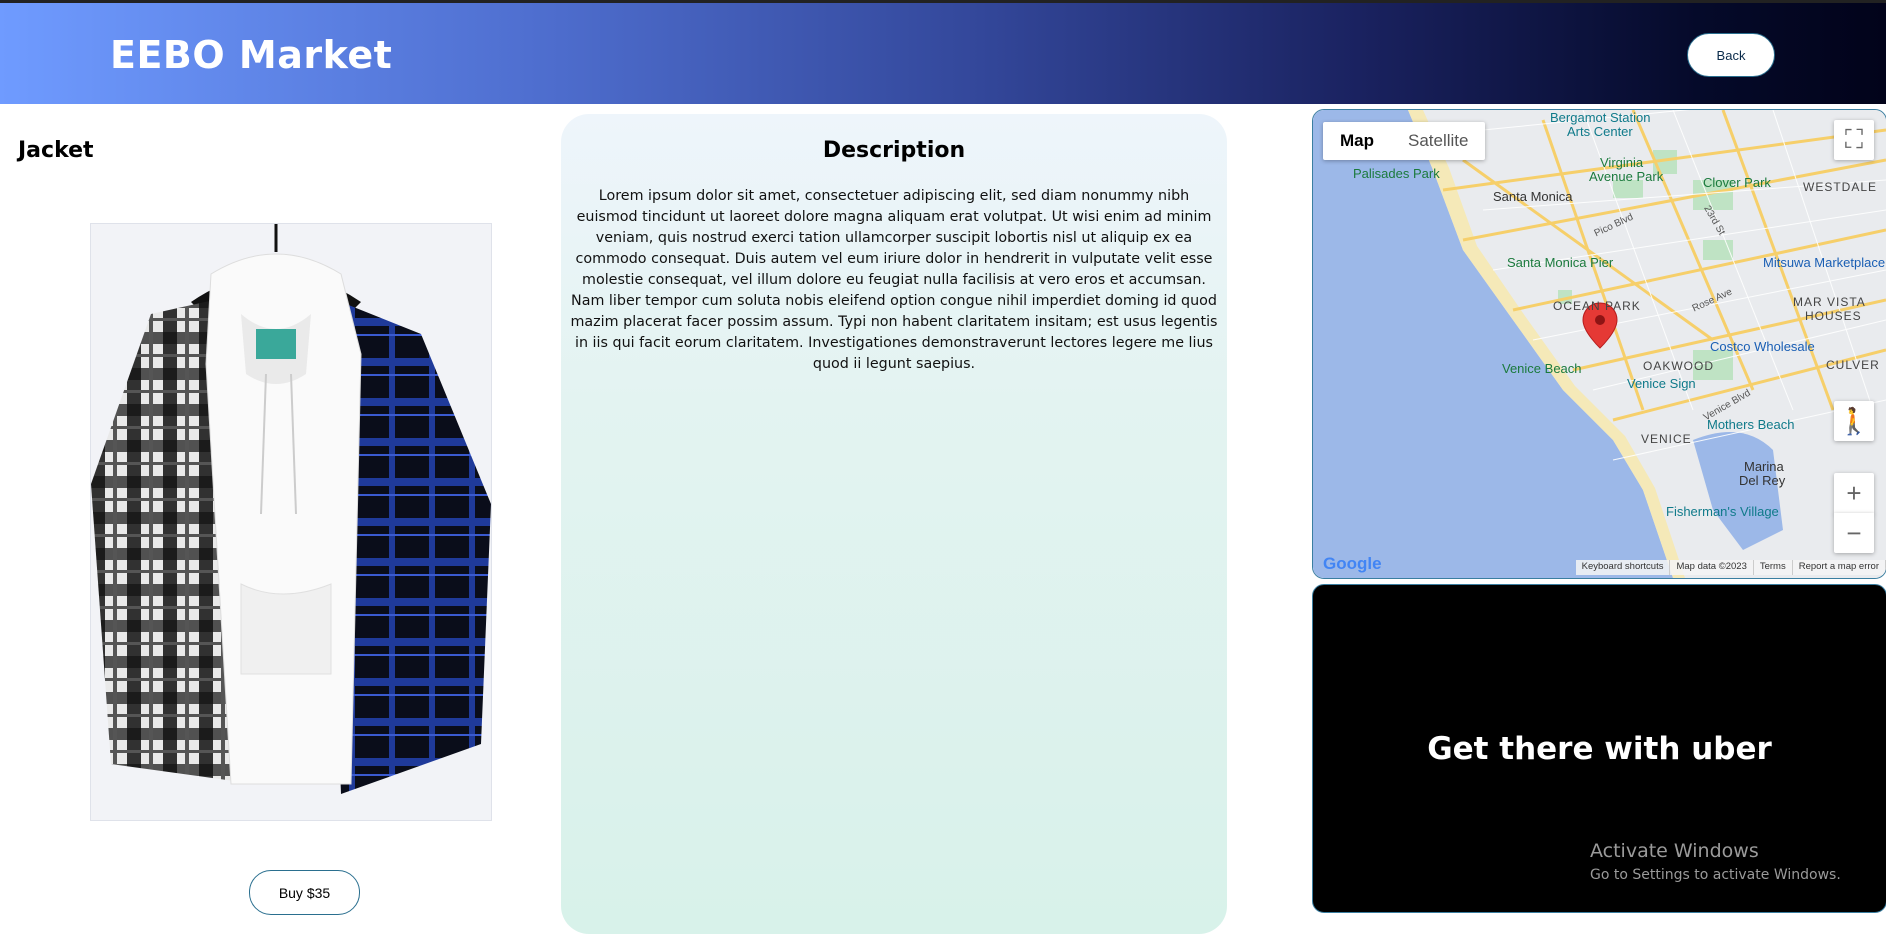  Describe the element at coordinates (1597, 306) in the screenshot. I see `map-label-ocean-park: OCEAN PARK` at that location.